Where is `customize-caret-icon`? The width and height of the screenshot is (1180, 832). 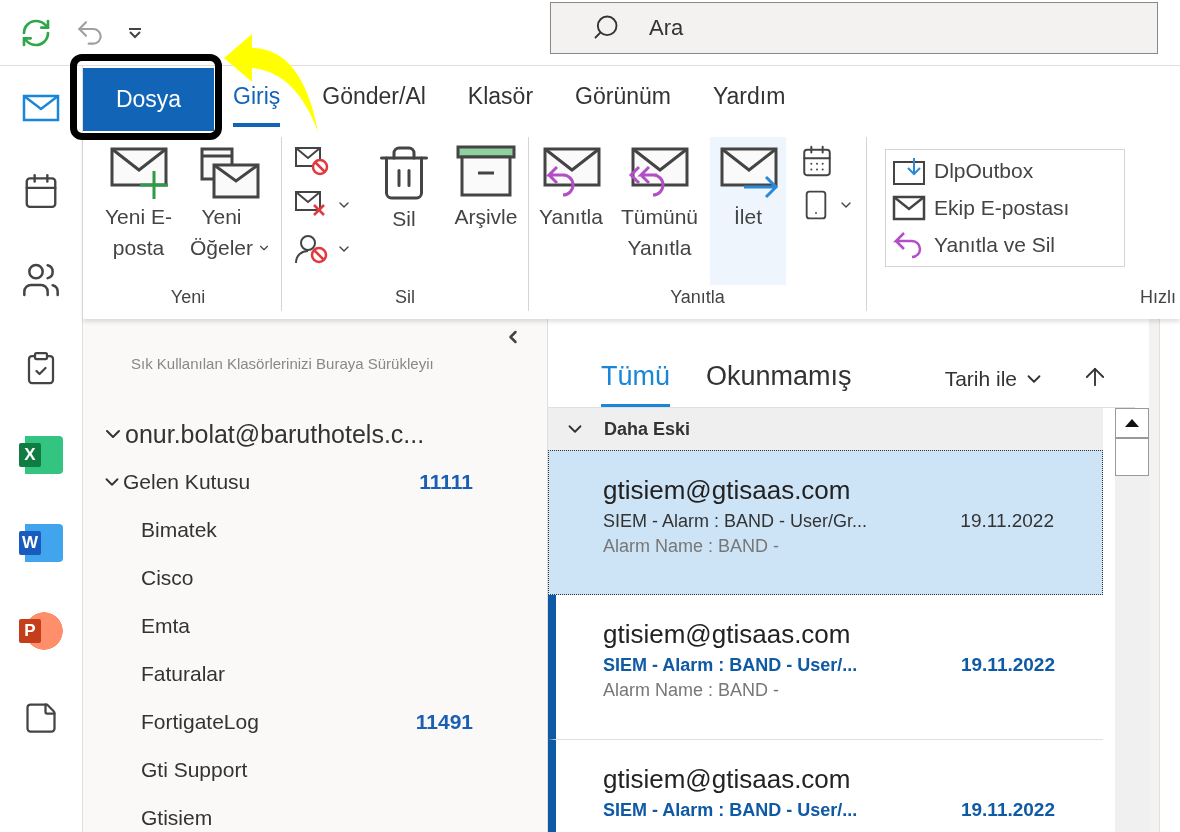
customize-caret-icon is located at coordinates (135, 32).